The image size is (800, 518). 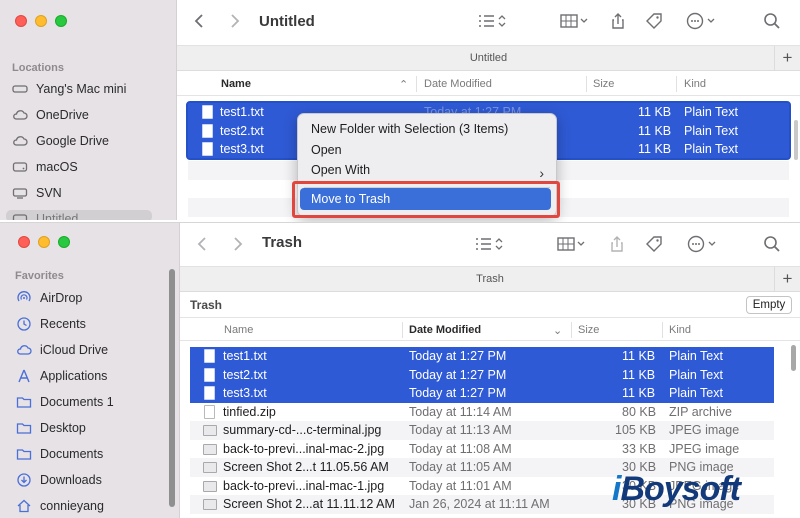 I want to click on sidebar-item-documents: Documents, so click(x=59, y=454).